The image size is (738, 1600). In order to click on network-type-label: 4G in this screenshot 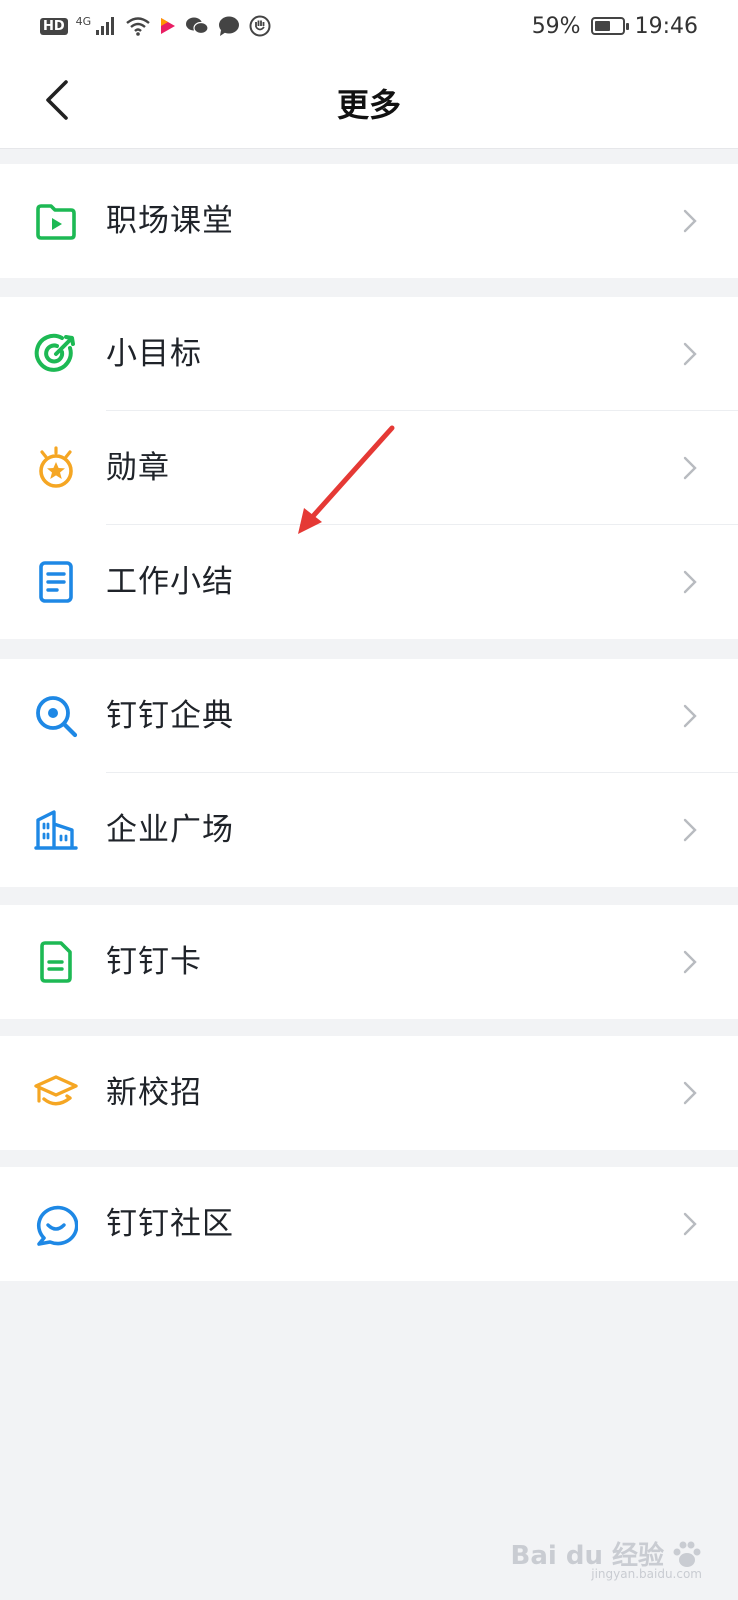, I will do `click(83, 21)`.